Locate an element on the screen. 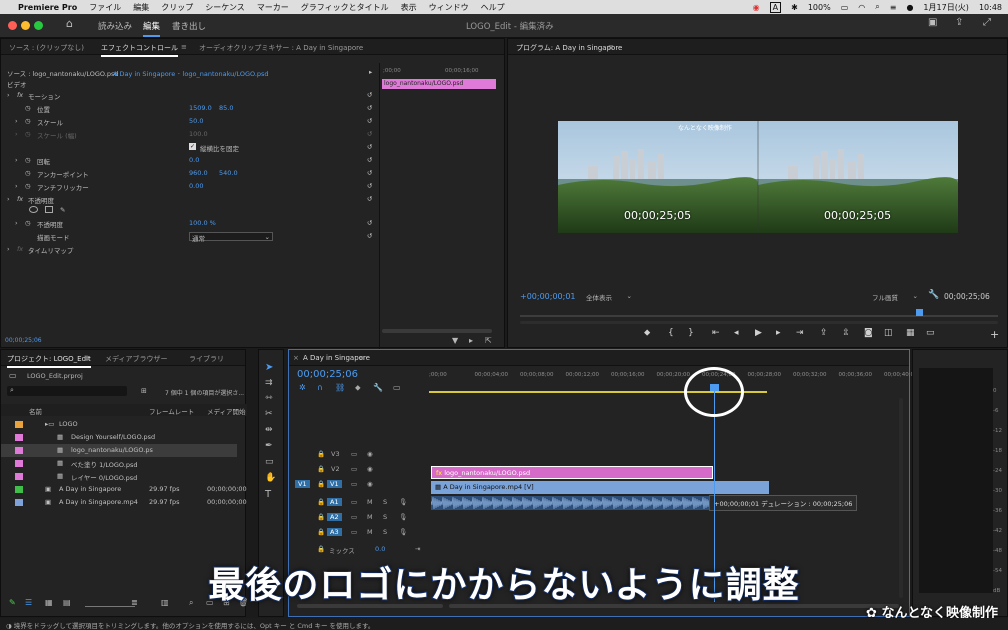 This screenshot has height=630, width=1008. menu-clip: クリップ is located at coordinates (177, 7).